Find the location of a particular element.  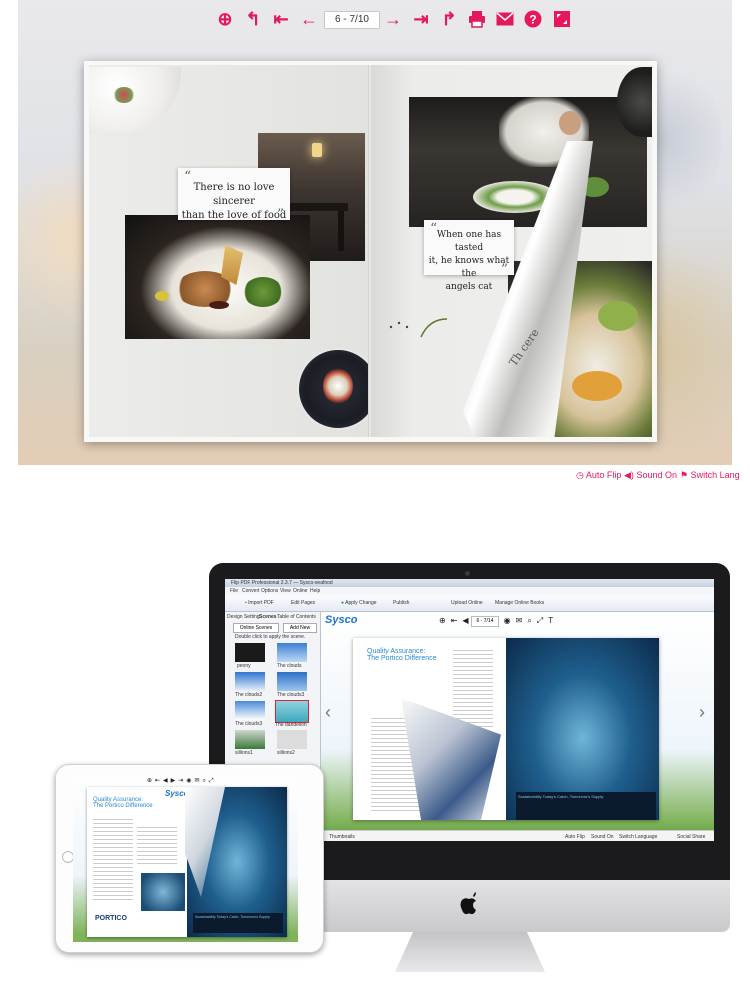

import-pdf-label: Import PDF is located at coordinates (261, 603).